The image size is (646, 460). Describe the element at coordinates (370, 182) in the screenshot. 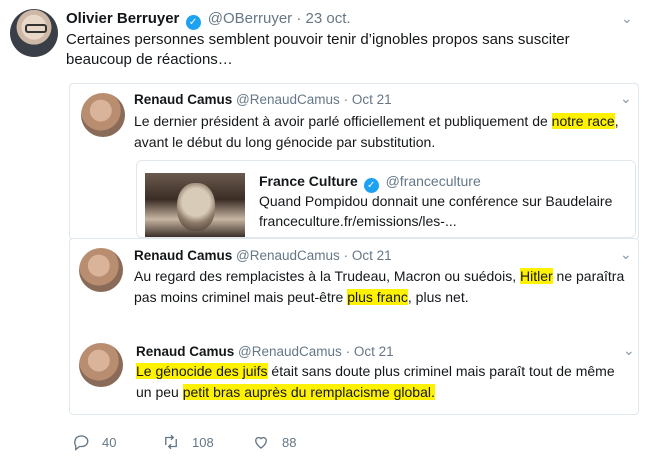

I see `link-card-header: France Culture ✓ @franceculture` at that location.